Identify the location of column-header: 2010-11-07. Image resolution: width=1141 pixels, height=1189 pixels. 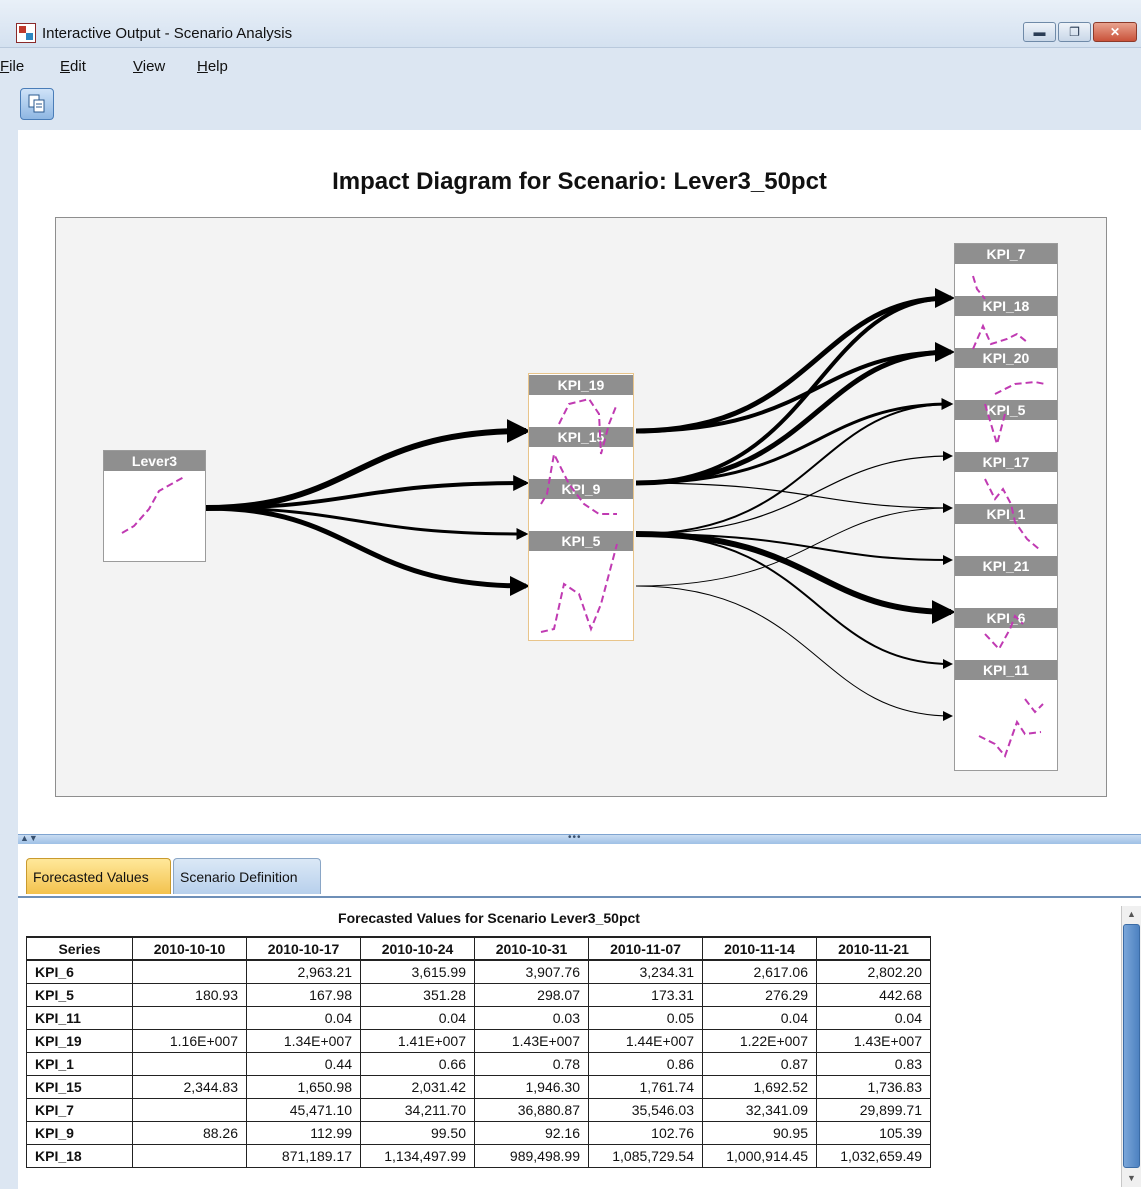
(645, 948).